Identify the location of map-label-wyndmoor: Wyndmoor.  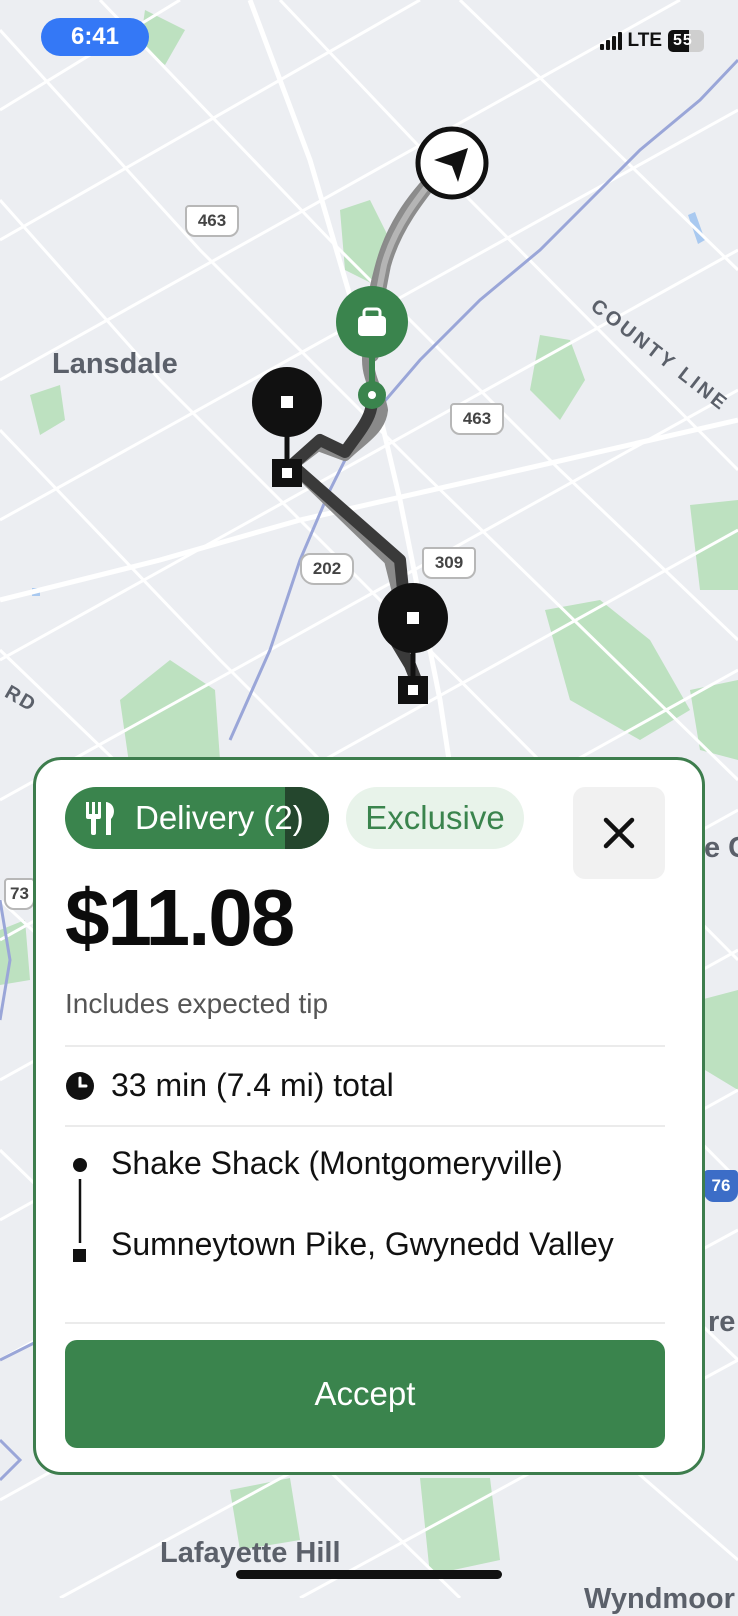
(659, 1599).